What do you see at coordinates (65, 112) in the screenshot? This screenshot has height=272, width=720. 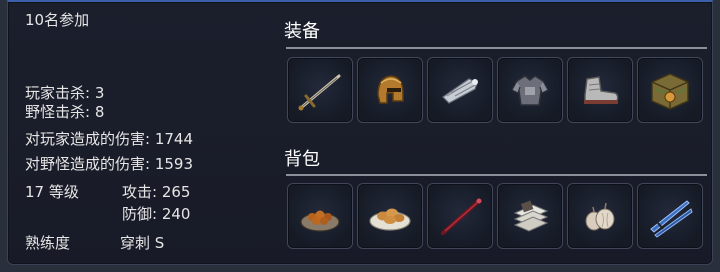 I see `monster-kills: 野怪击杀: 8` at bounding box center [65, 112].